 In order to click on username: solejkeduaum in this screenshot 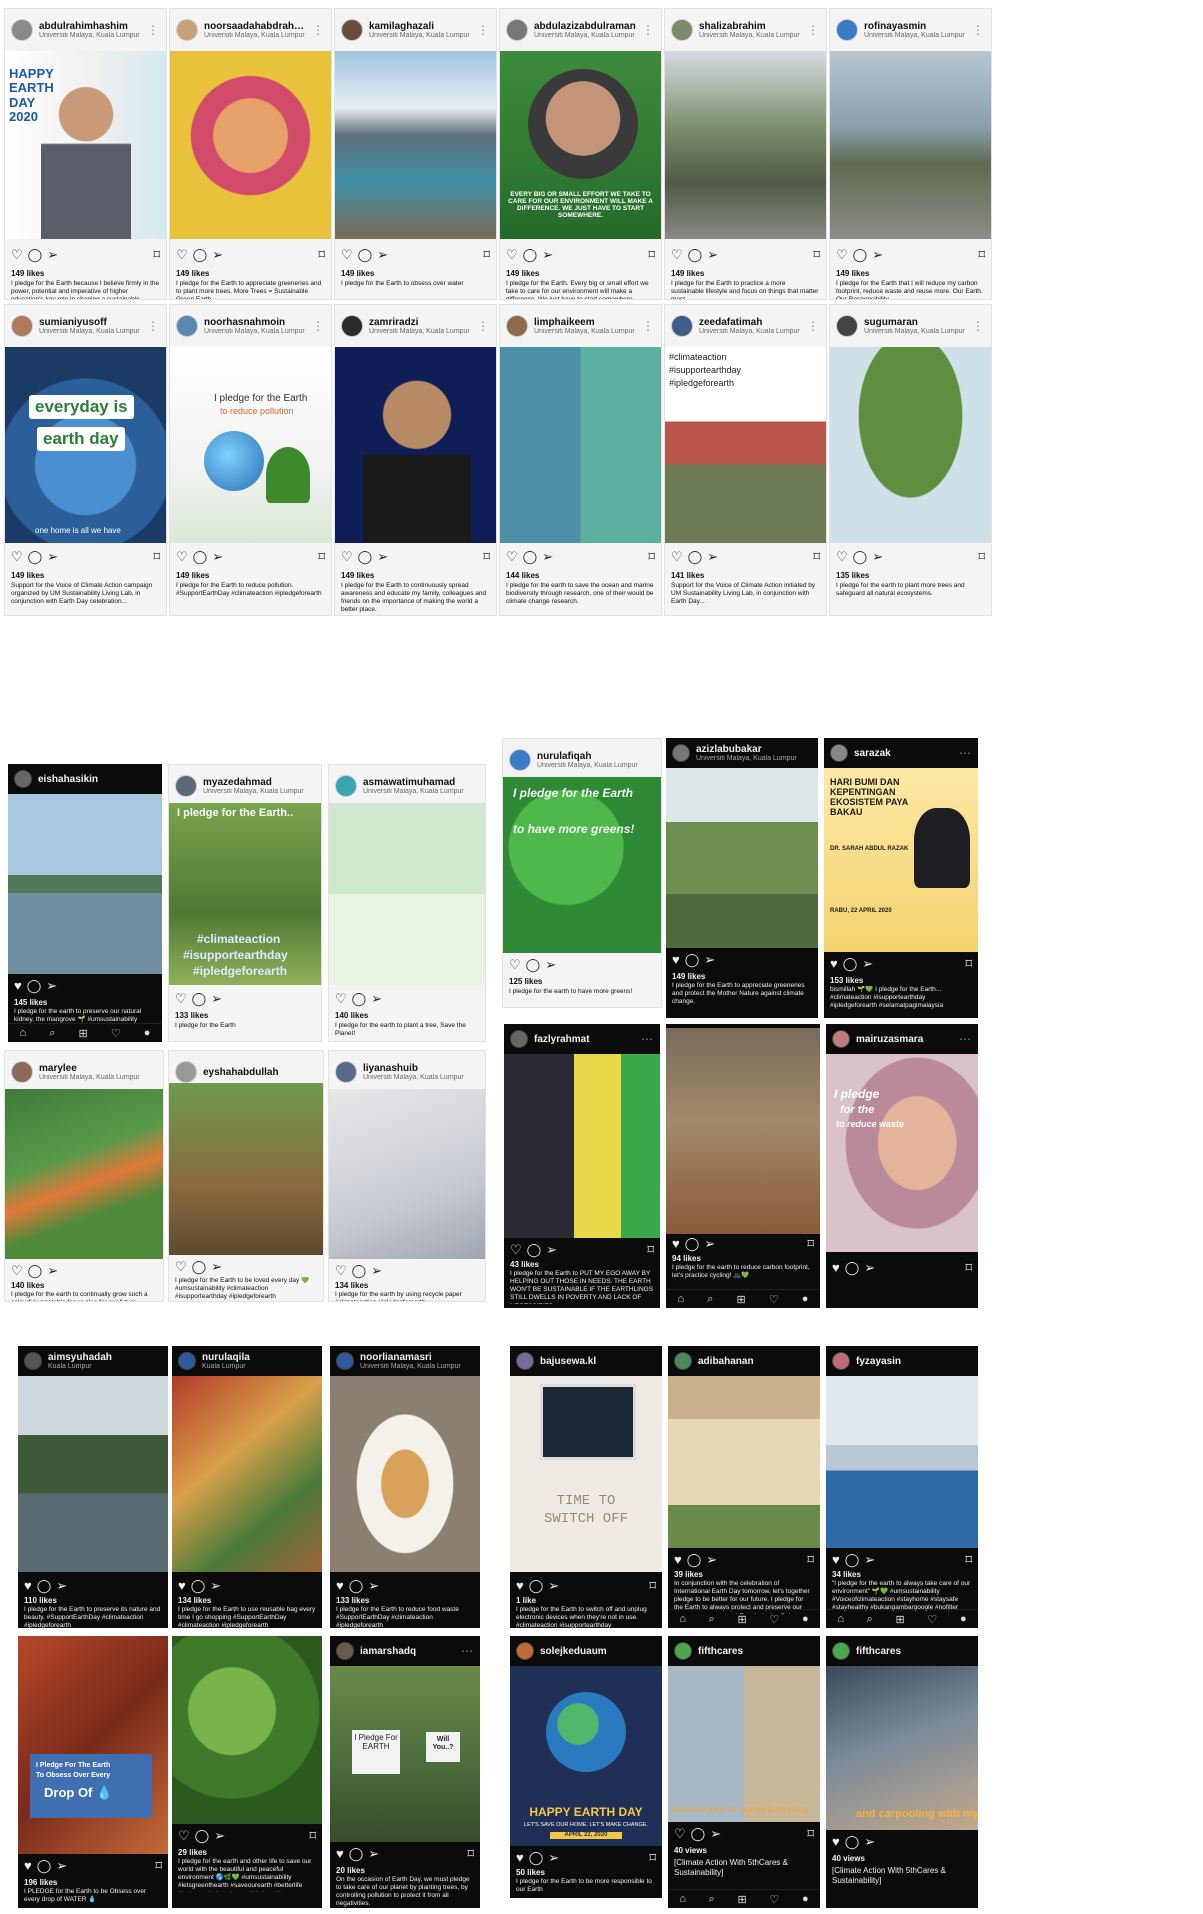, I will do `click(598, 1651)`.